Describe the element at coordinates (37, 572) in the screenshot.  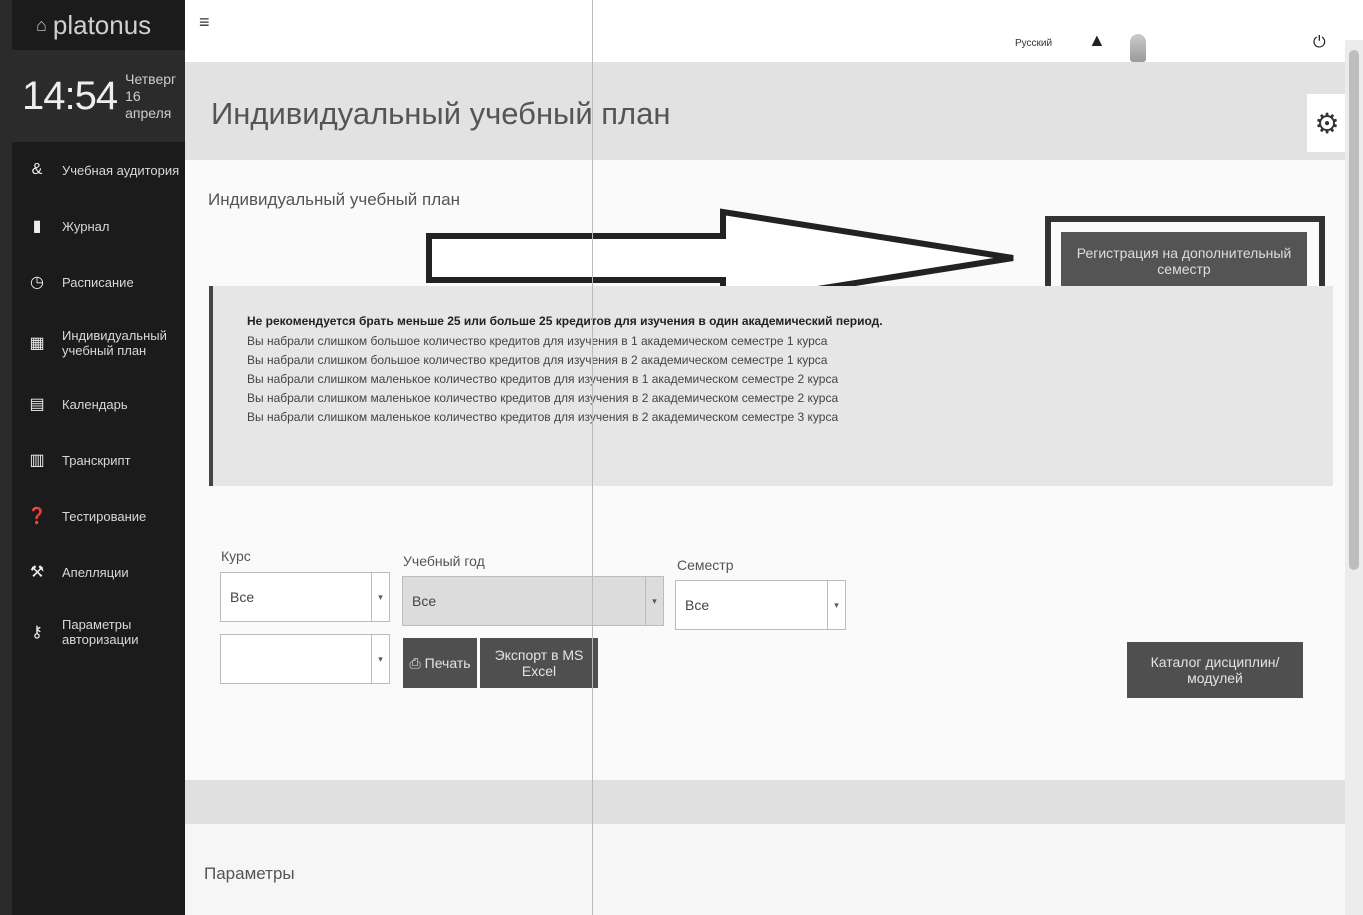
I see `gavel-icon: ⚒` at that location.